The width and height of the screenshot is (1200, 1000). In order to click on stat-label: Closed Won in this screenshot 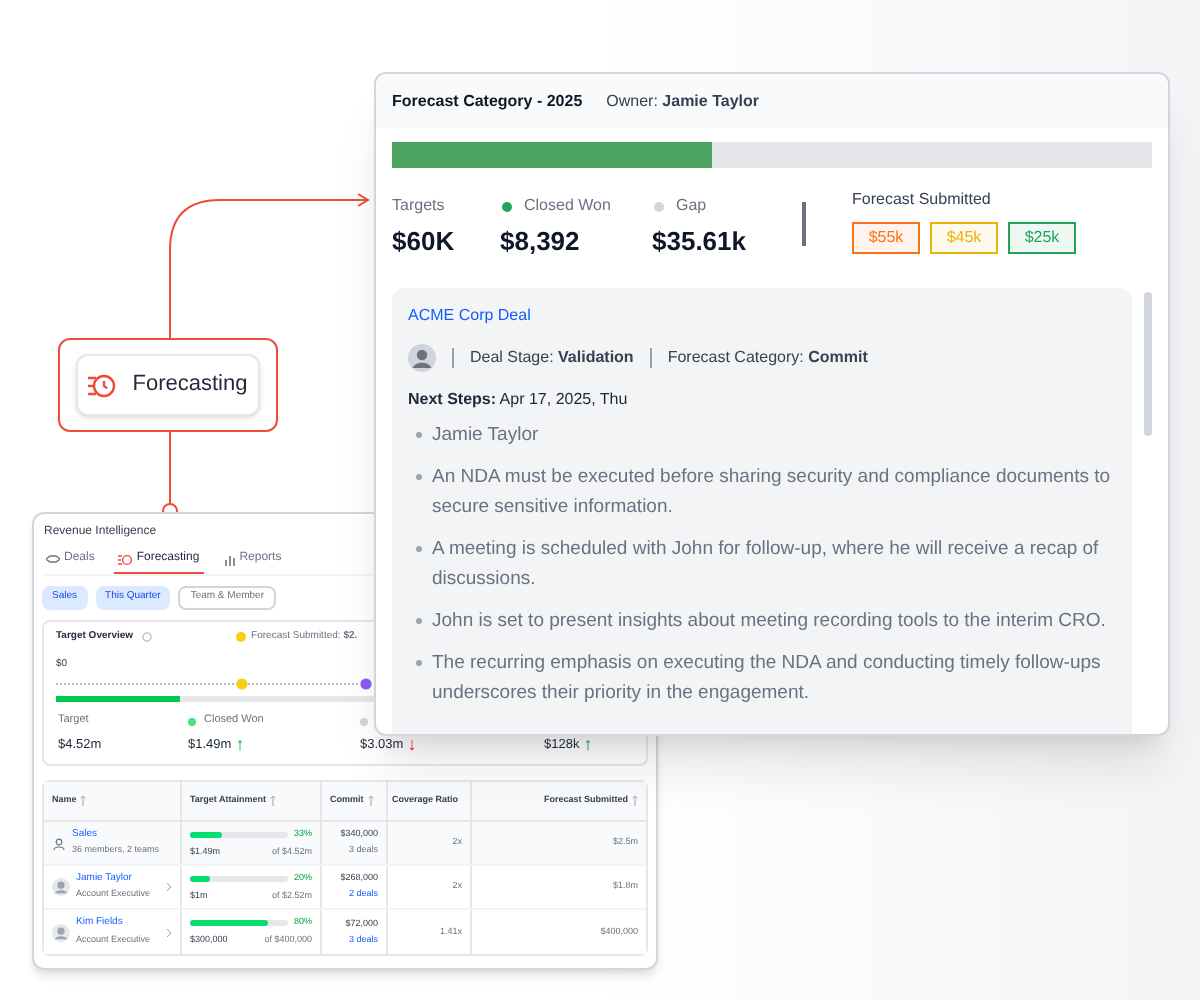, I will do `click(567, 206)`.